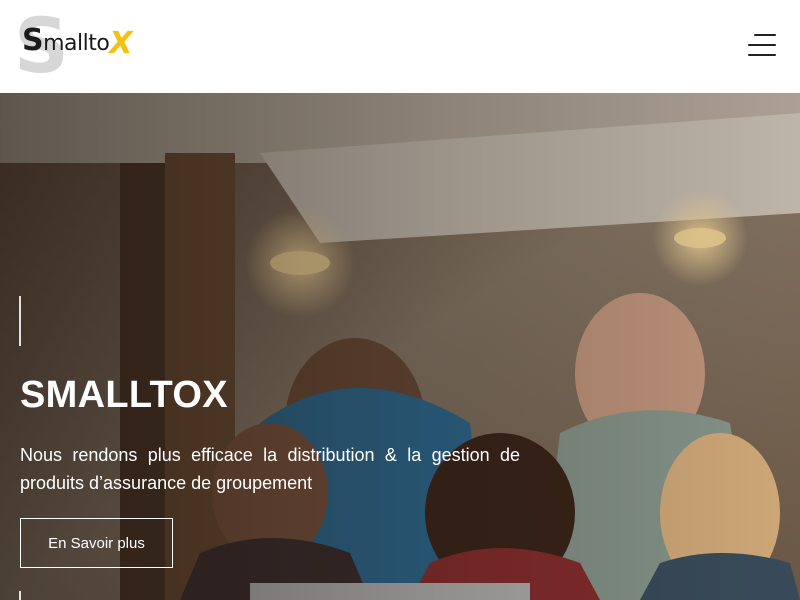 The width and height of the screenshot is (800, 600). I want to click on hero-accent-line-bottom, so click(20, 595).